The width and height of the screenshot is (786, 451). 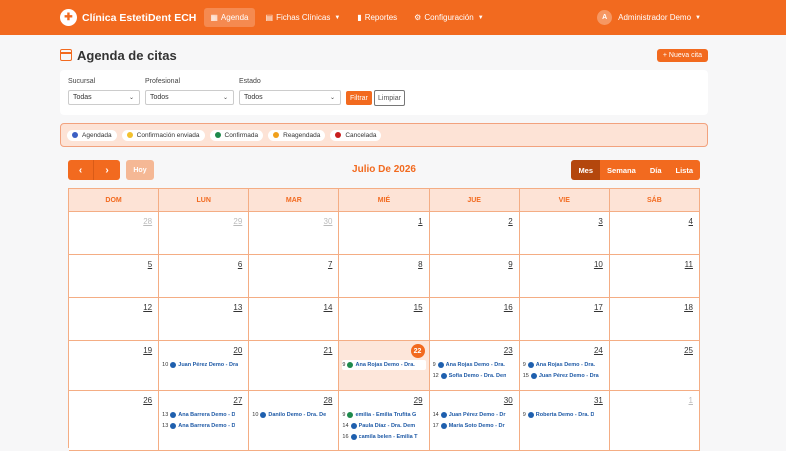 What do you see at coordinates (586, 170) in the screenshot?
I see `view-mes-button: Mes` at bounding box center [586, 170].